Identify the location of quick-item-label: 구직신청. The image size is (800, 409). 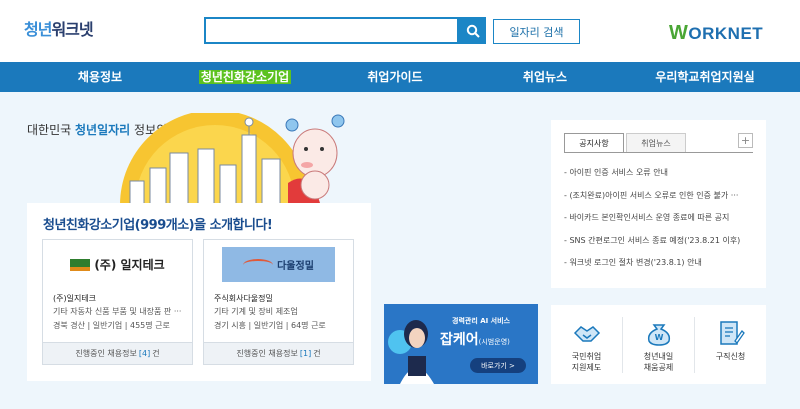
(730, 356).